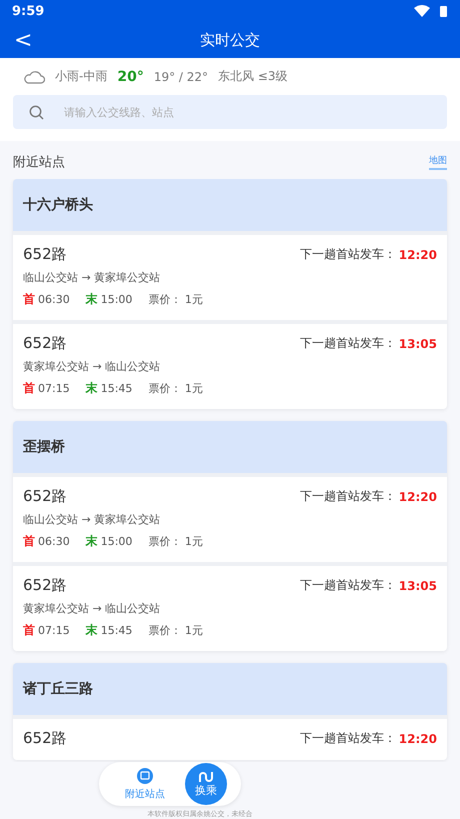 This screenshot has width=460, height=819. Describe the element at coordinates (145, 776) in the screenshot. I see `bus-stop-icon` at that location.